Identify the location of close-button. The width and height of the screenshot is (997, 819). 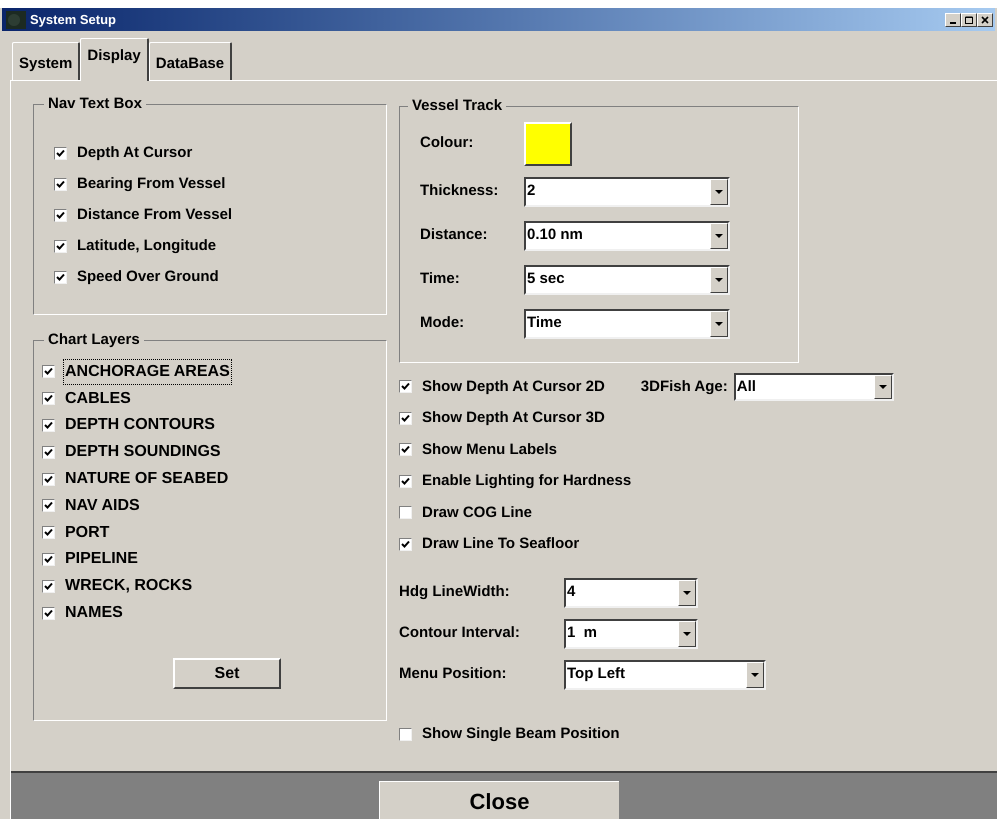
(985, 19).